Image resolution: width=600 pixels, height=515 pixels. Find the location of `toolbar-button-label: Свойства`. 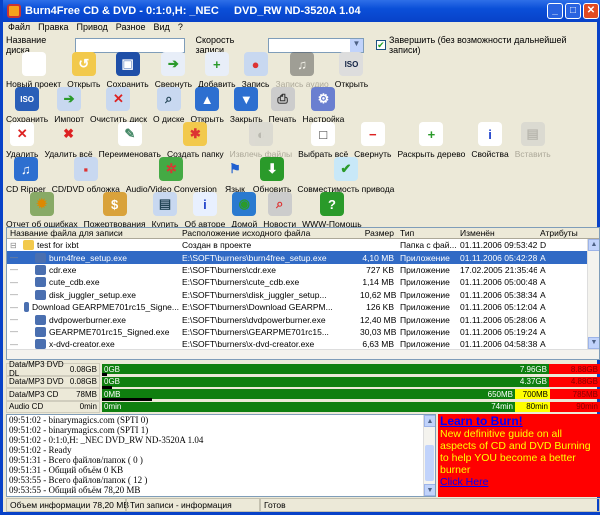

toolbar-button-label: Свойства is located at coordinates (490, 154).